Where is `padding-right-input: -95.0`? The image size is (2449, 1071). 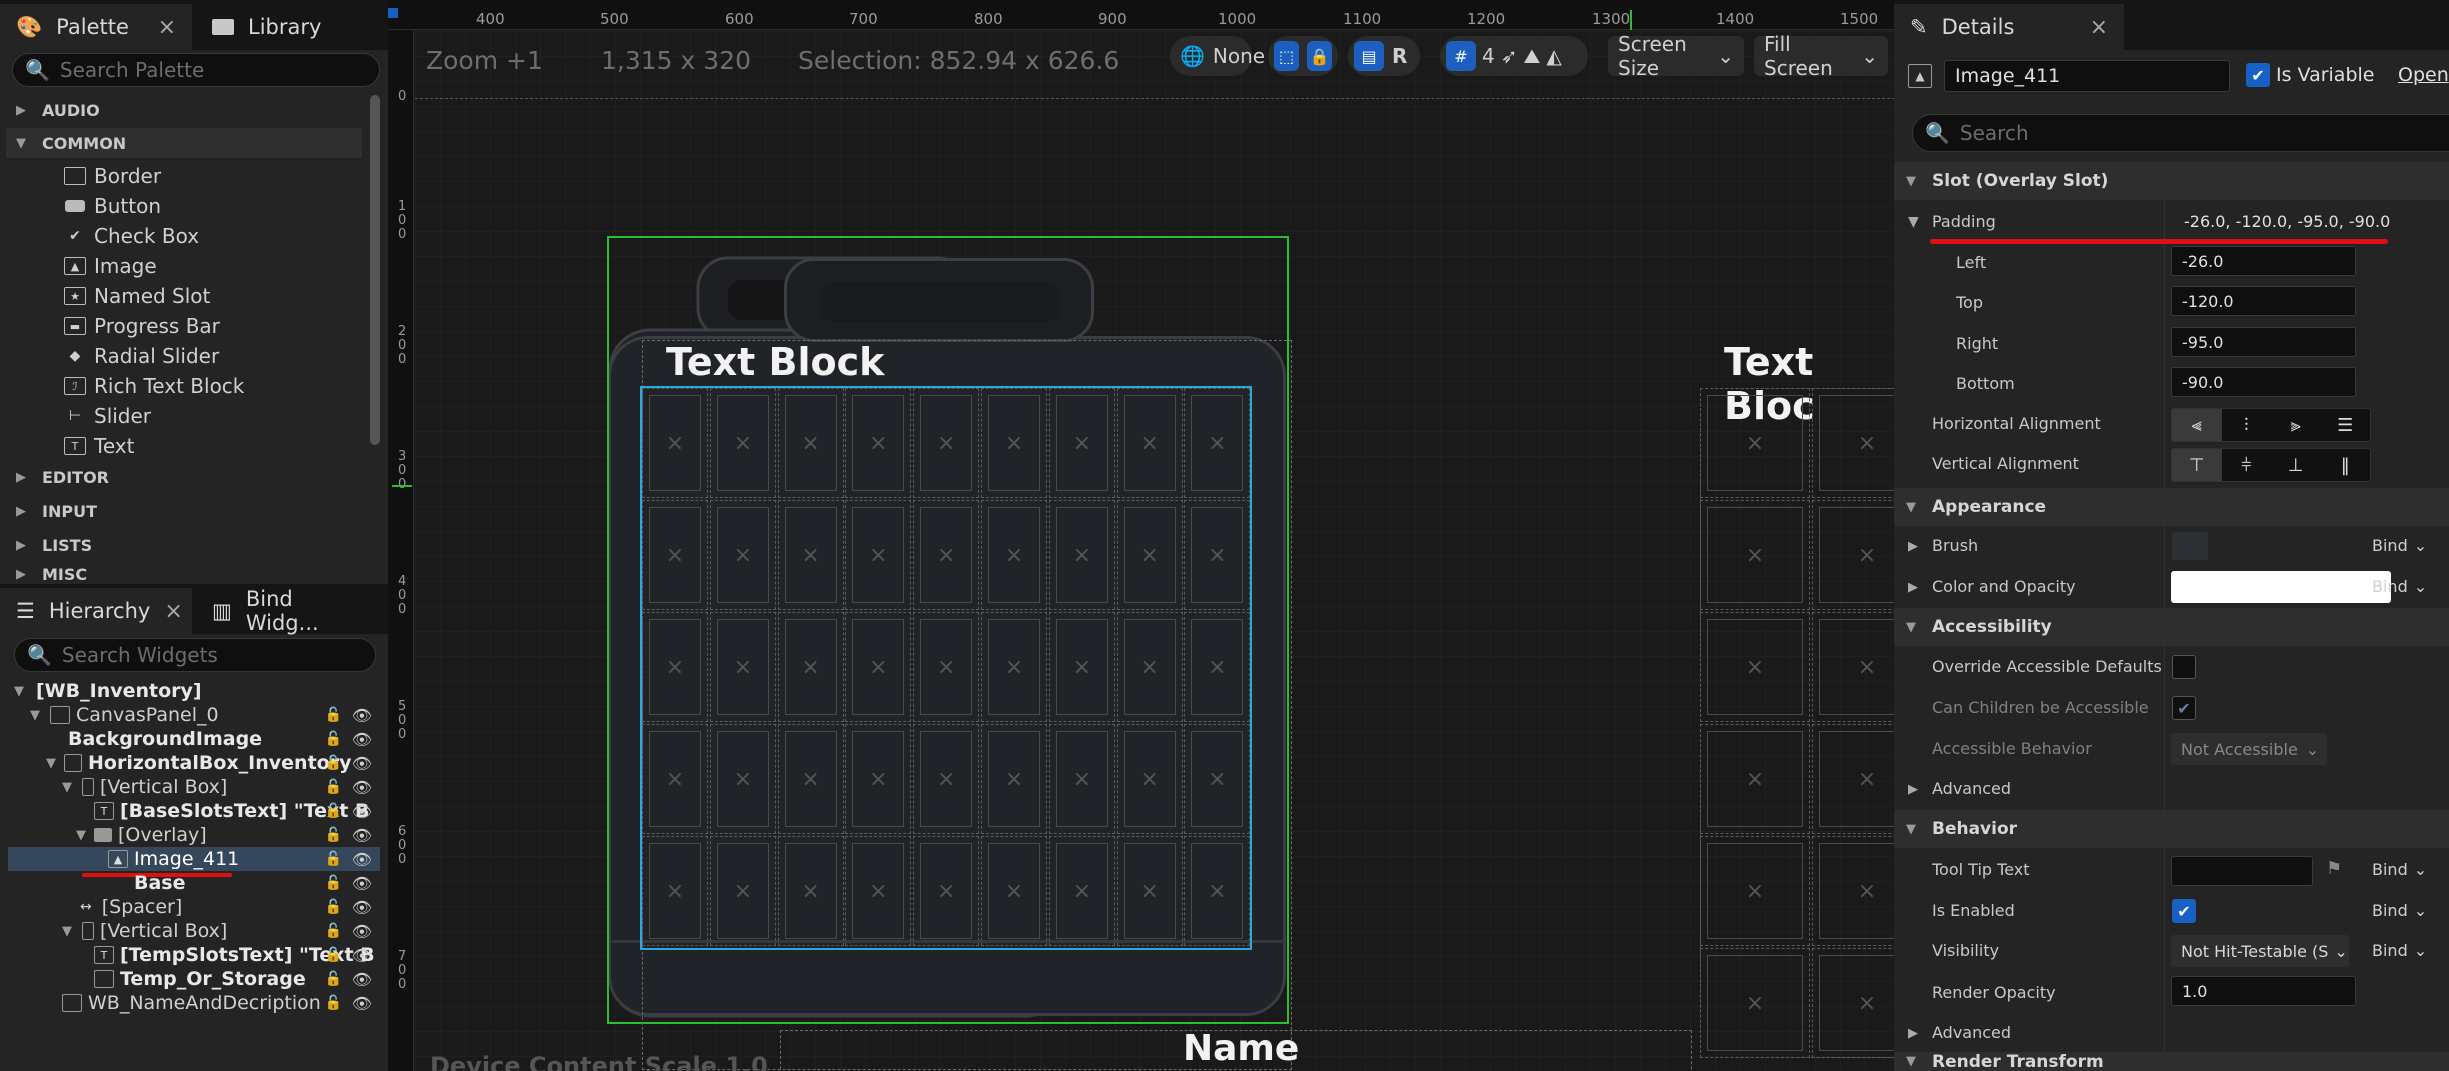 padding-right-input: -95.0 is located at coordinates (2263, 342).